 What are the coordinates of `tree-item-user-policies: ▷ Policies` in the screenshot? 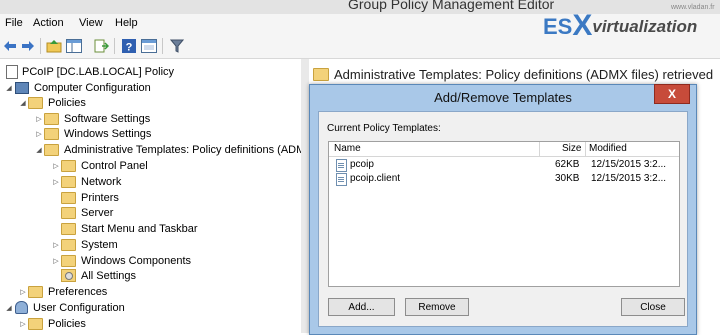 It's located at (52, 323).